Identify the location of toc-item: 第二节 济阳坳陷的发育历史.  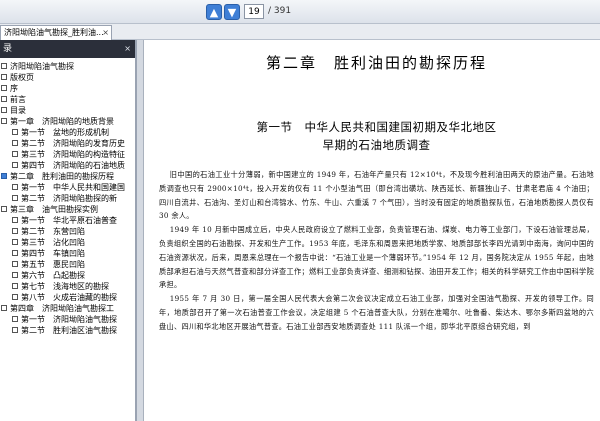
(67, 143).